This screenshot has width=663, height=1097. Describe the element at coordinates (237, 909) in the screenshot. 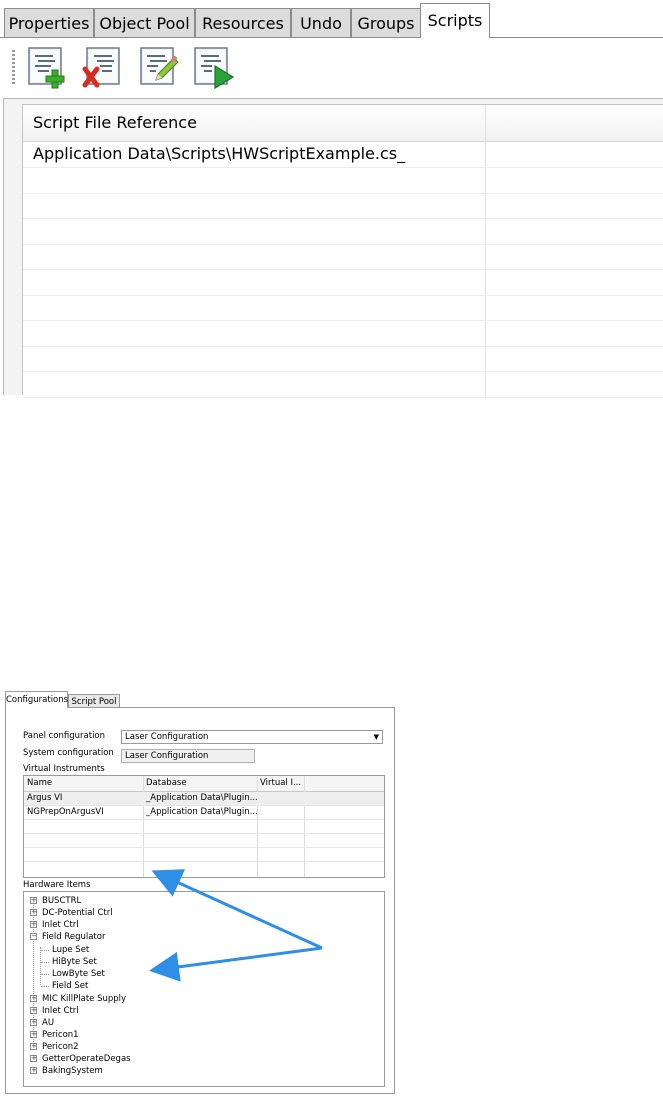

I see `arrow-to-vi-grid` at that location.